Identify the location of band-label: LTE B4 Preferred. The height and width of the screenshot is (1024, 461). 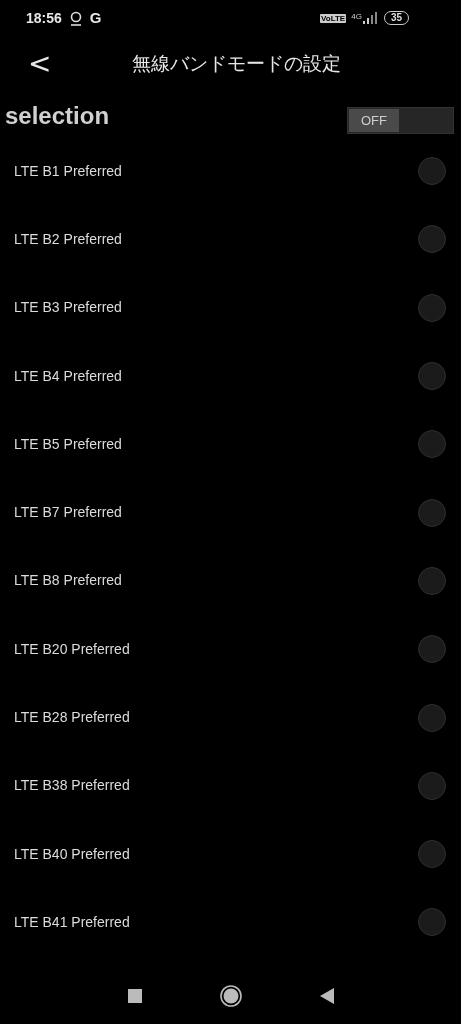
(68, 376).